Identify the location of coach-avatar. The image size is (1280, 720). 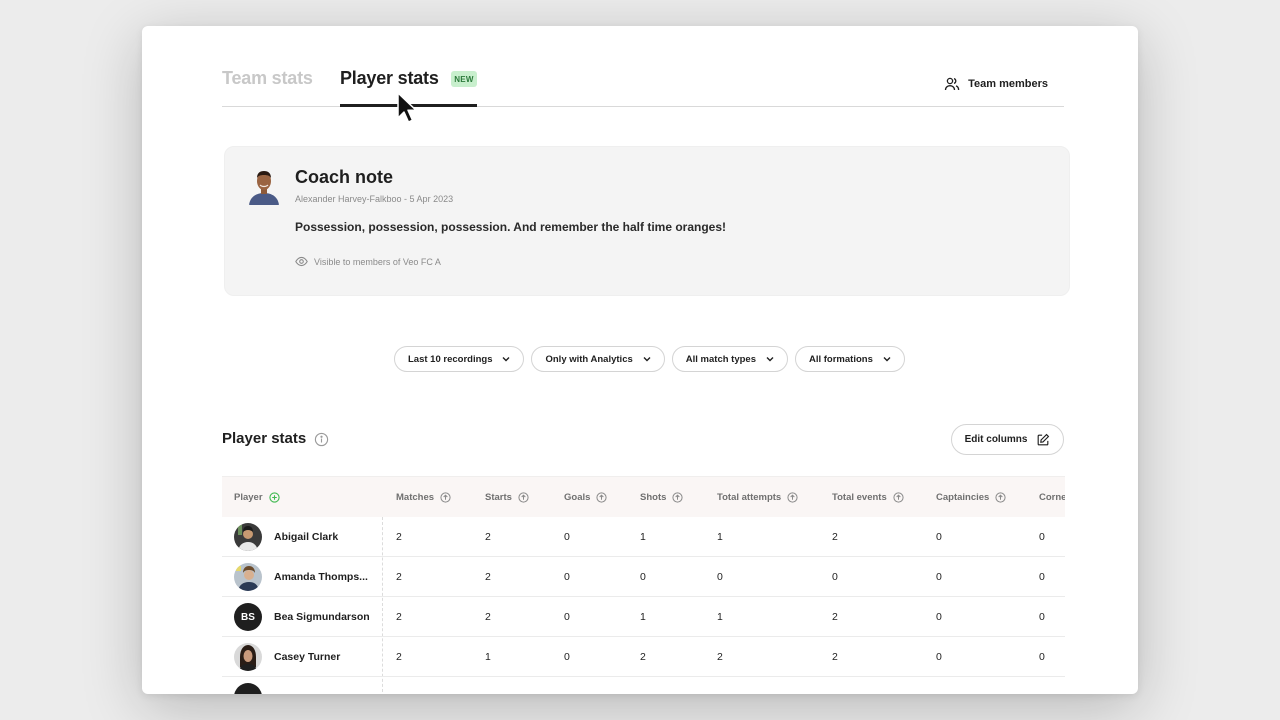
(264, 186).